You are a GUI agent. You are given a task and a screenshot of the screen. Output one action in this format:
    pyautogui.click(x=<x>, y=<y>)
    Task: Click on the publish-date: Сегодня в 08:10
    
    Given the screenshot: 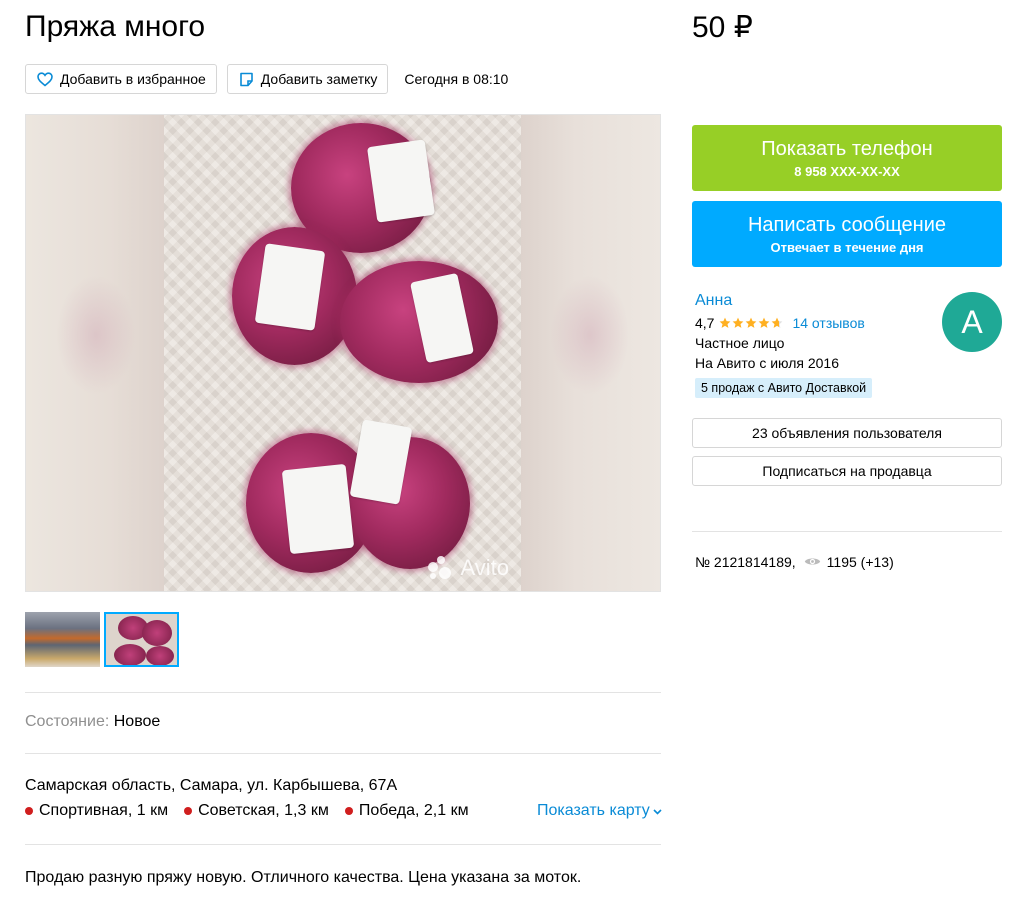 What is the action you would take?
    pyautogui.click(x=456, y=79)
    